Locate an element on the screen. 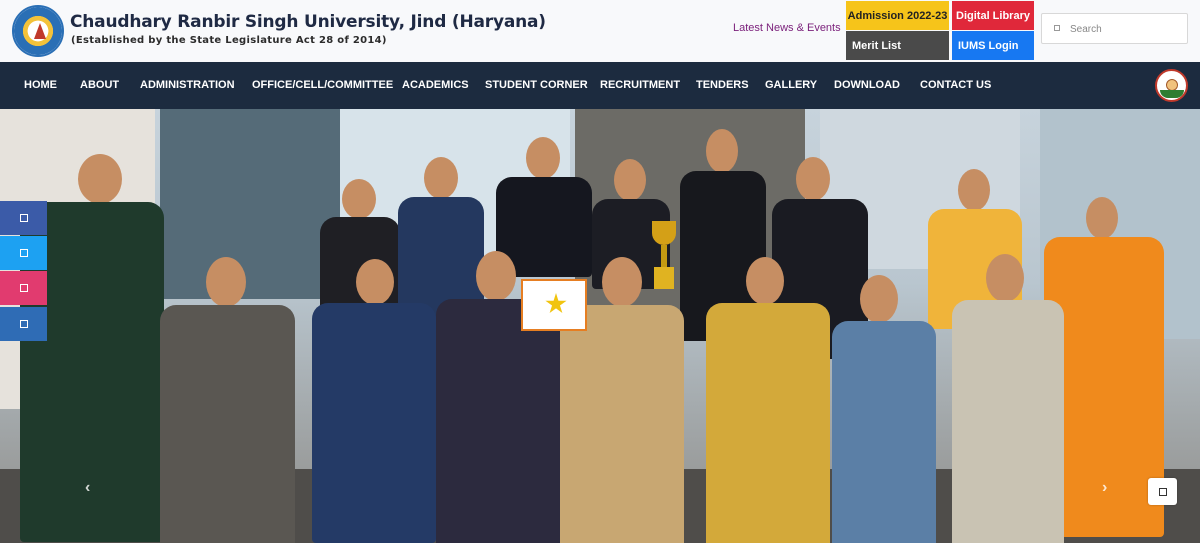 Image resolution: width=1200 pixels, height=543 pixels. nav-home: HOME is located at coordinates (40, 85).